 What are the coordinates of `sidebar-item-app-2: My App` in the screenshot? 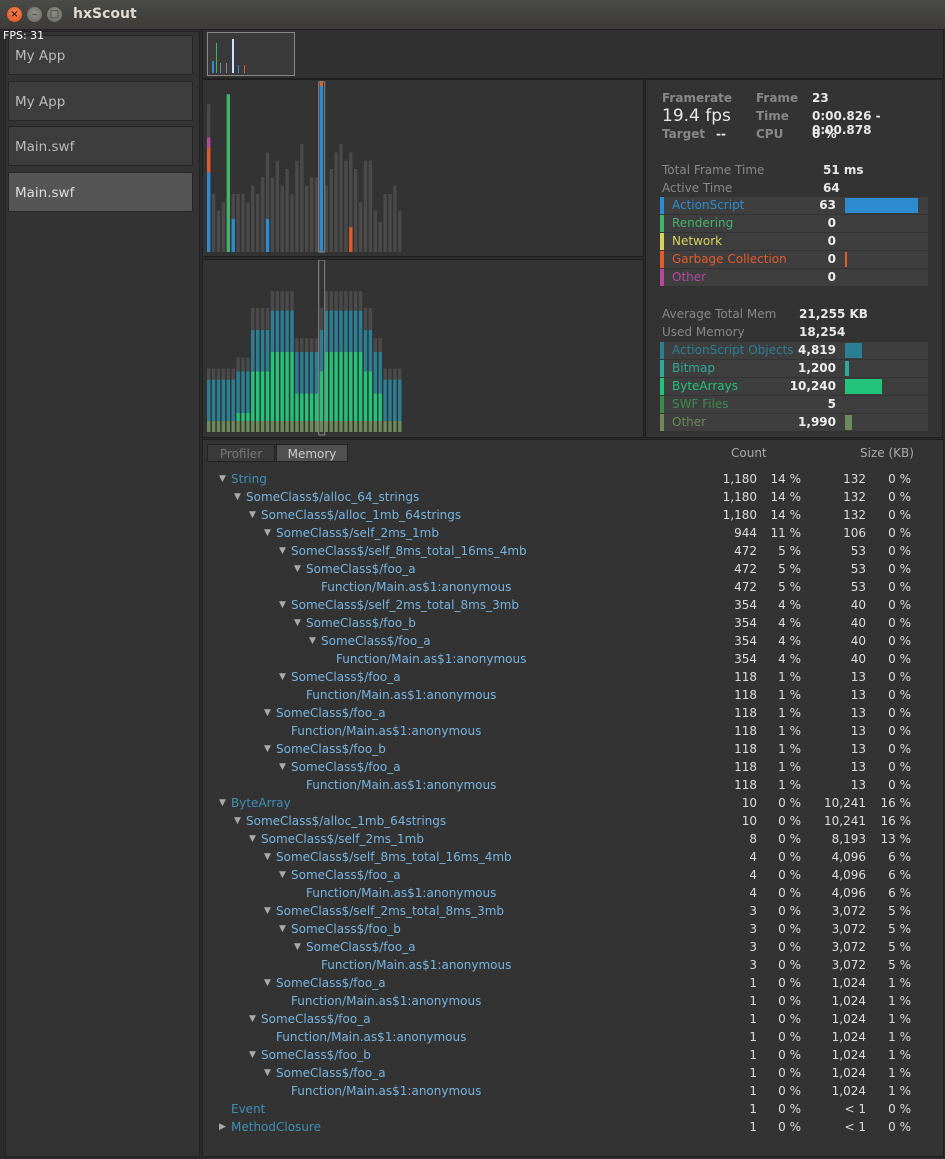 It's located at (100, 101).